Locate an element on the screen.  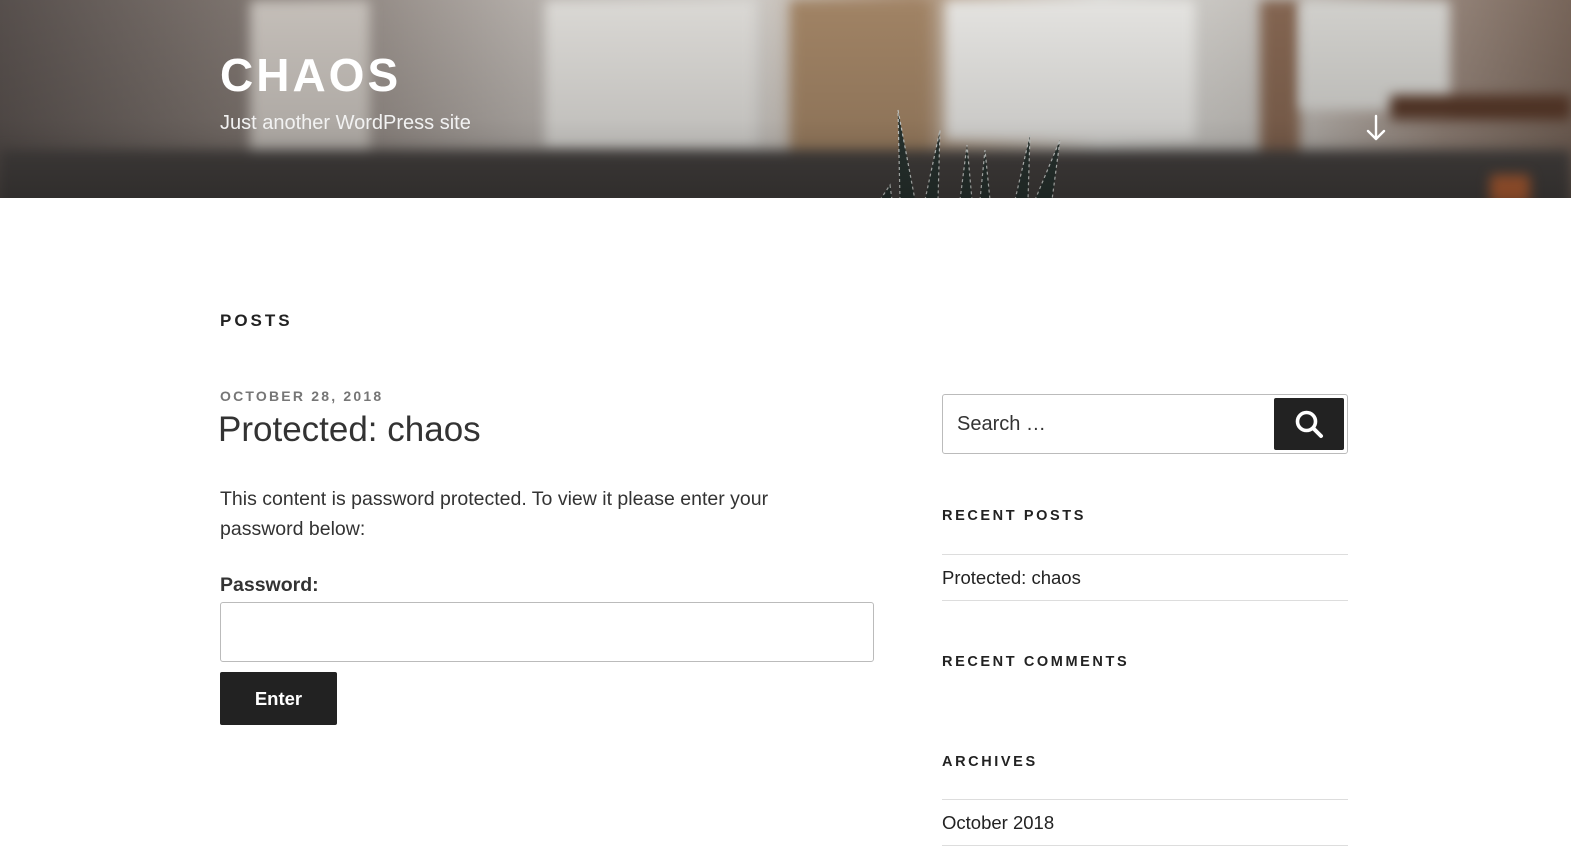
enter-button: Enter is located at coordinates (278, 698).